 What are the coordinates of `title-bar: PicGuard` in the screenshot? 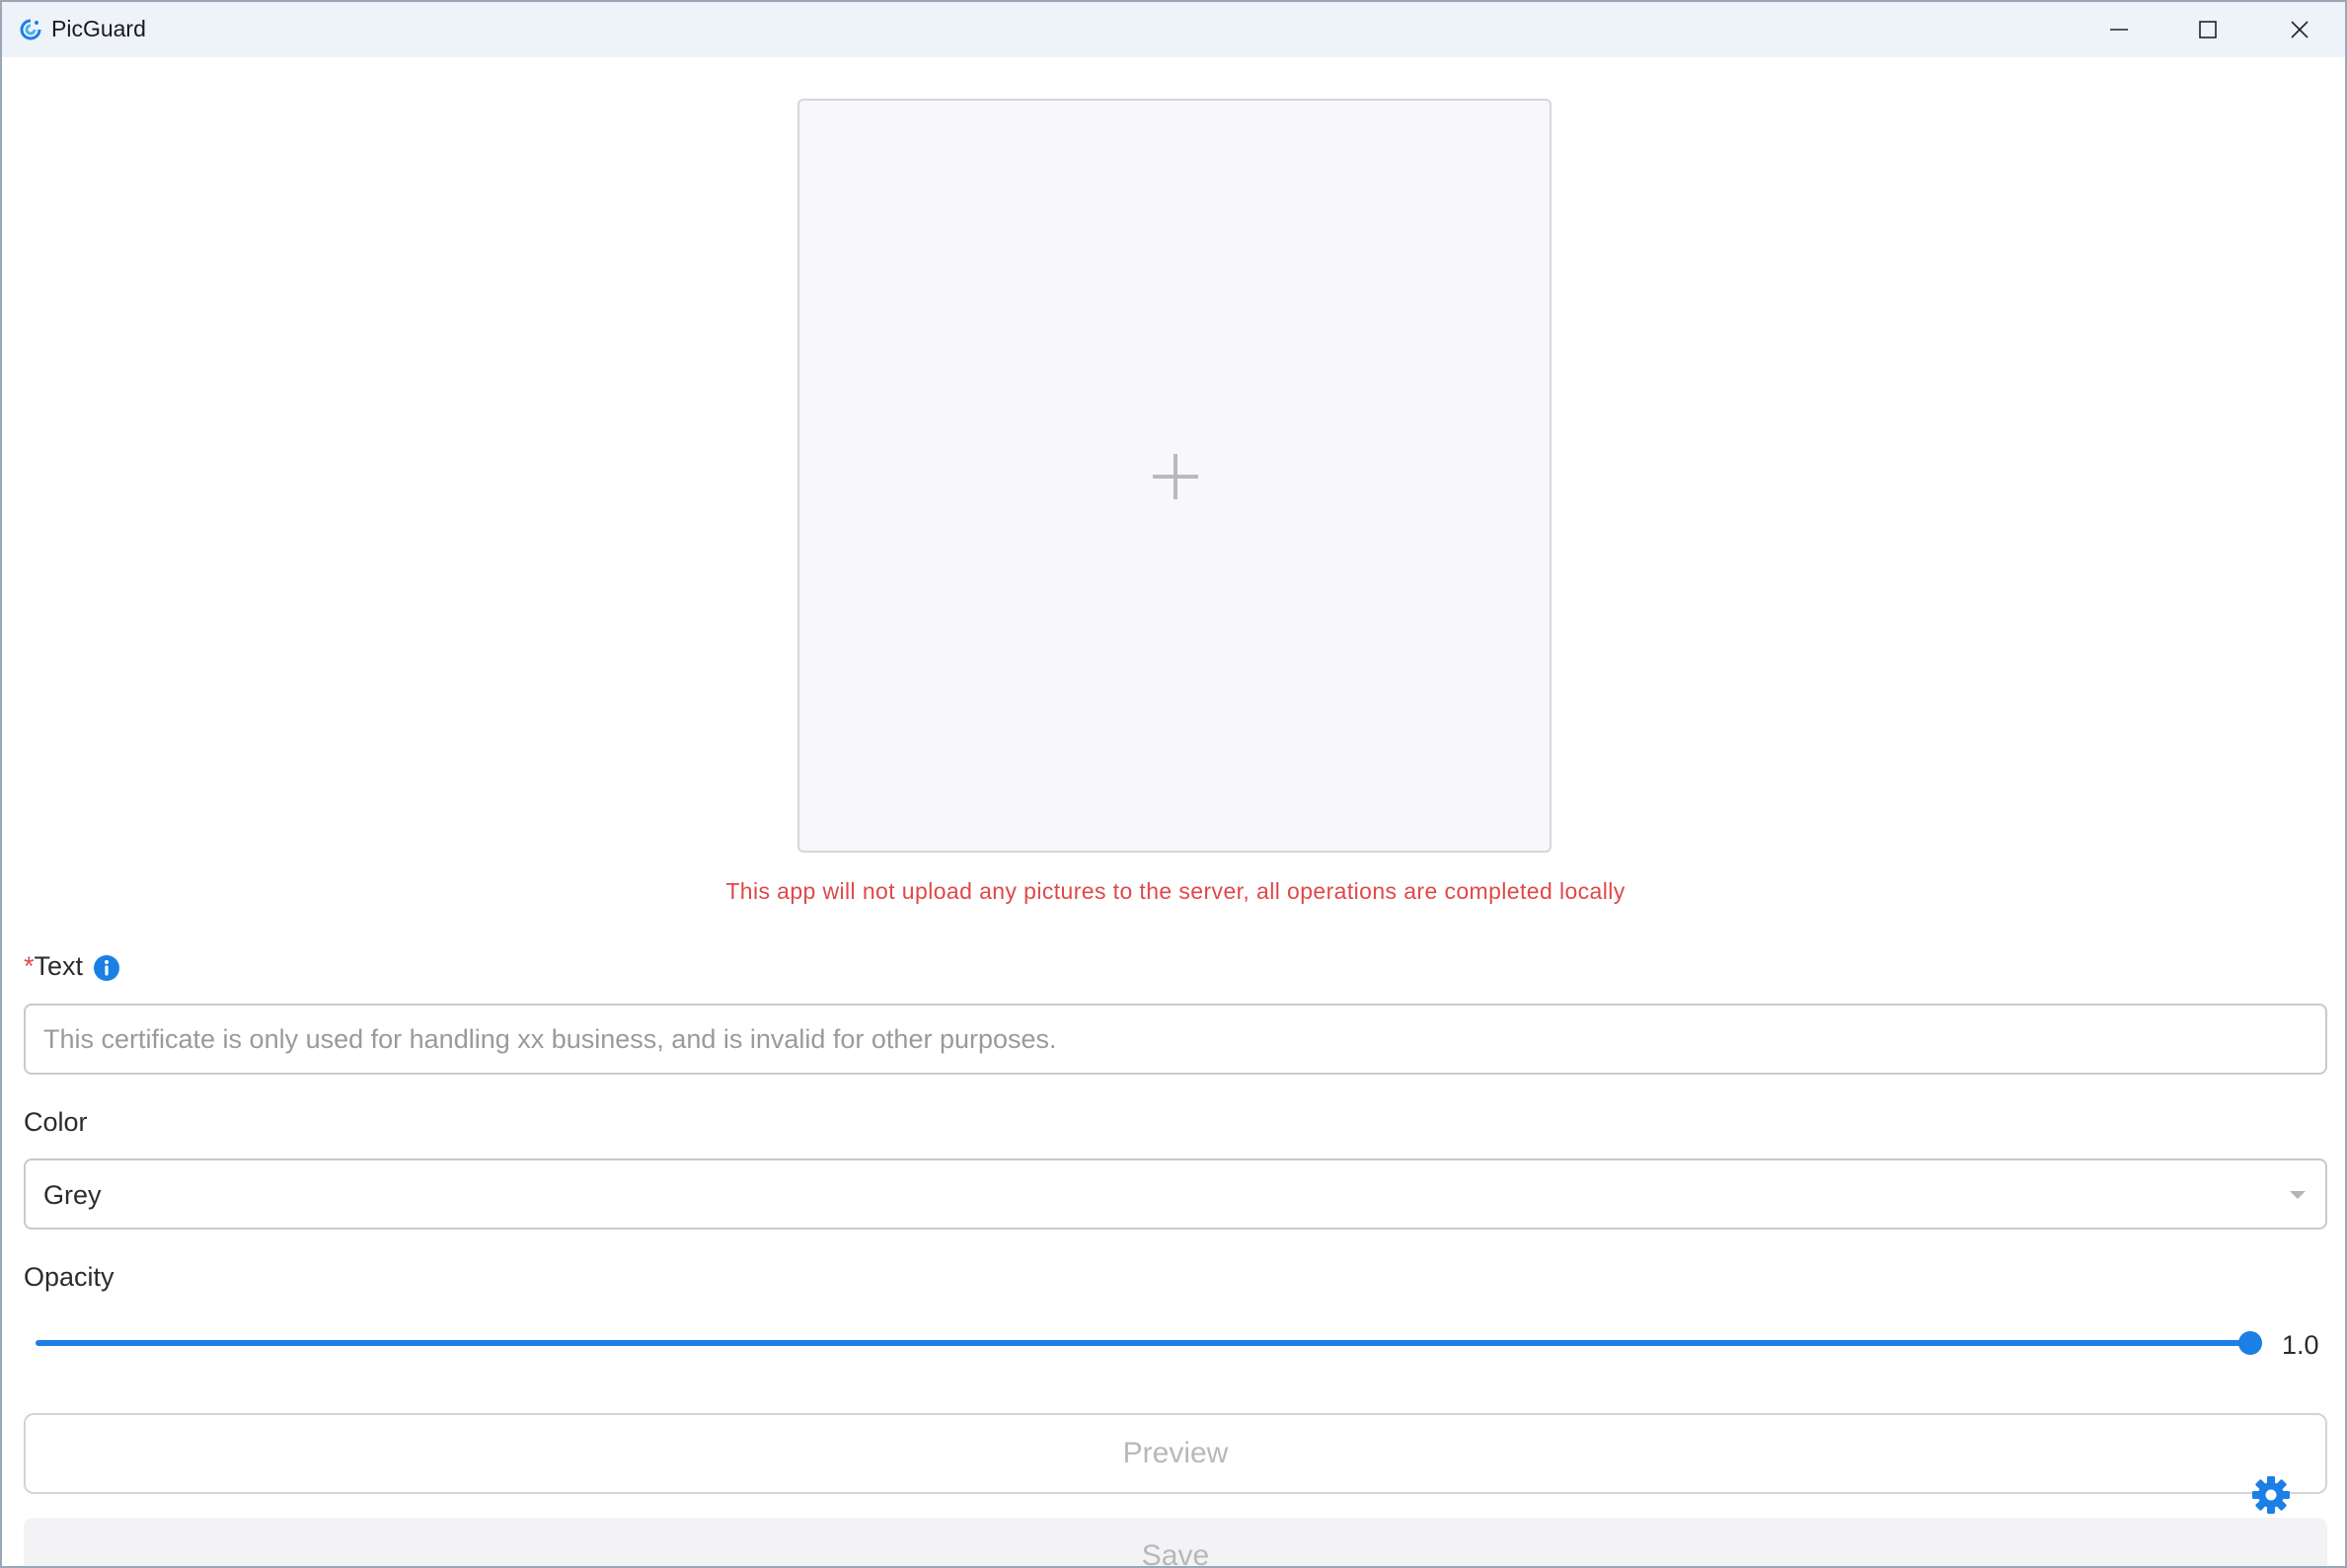 It's located at (1173, 30).